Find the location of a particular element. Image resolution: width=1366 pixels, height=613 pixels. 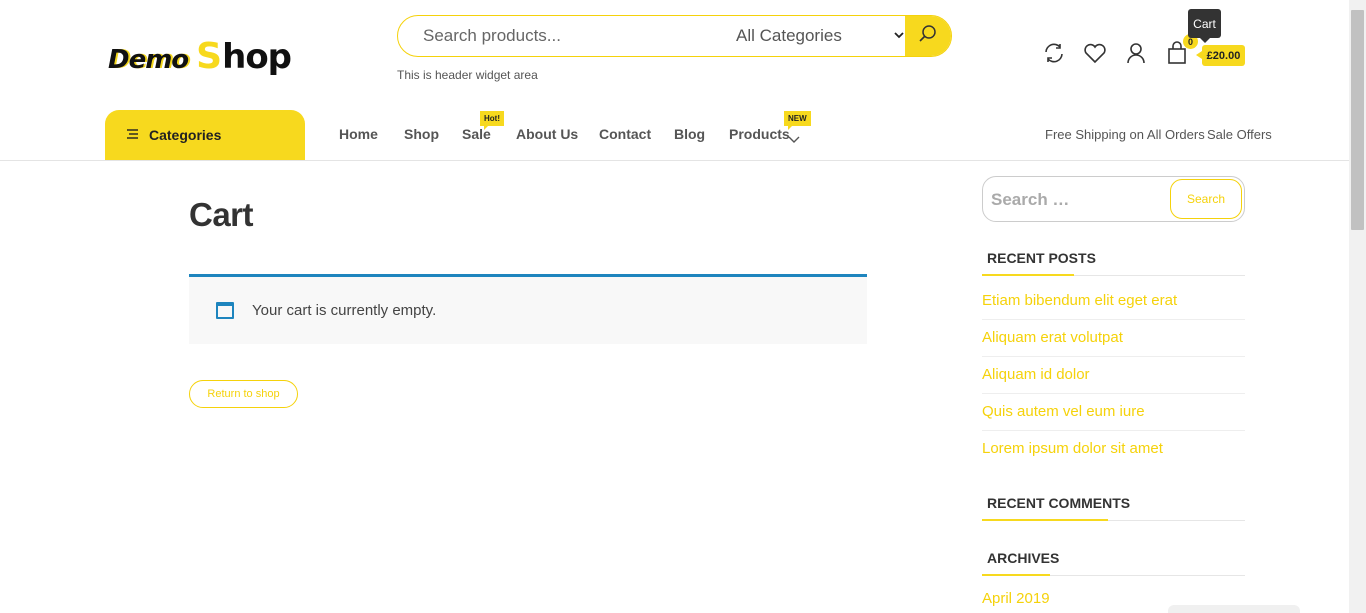

search-icon is located at coordinates (928, 36).